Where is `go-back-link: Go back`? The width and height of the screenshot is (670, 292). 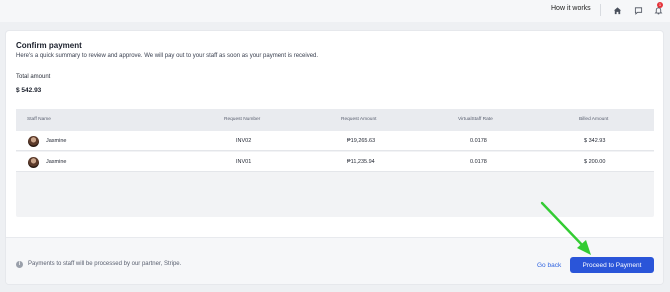 go-back-link: Go back is located at coordinates (549, 265).